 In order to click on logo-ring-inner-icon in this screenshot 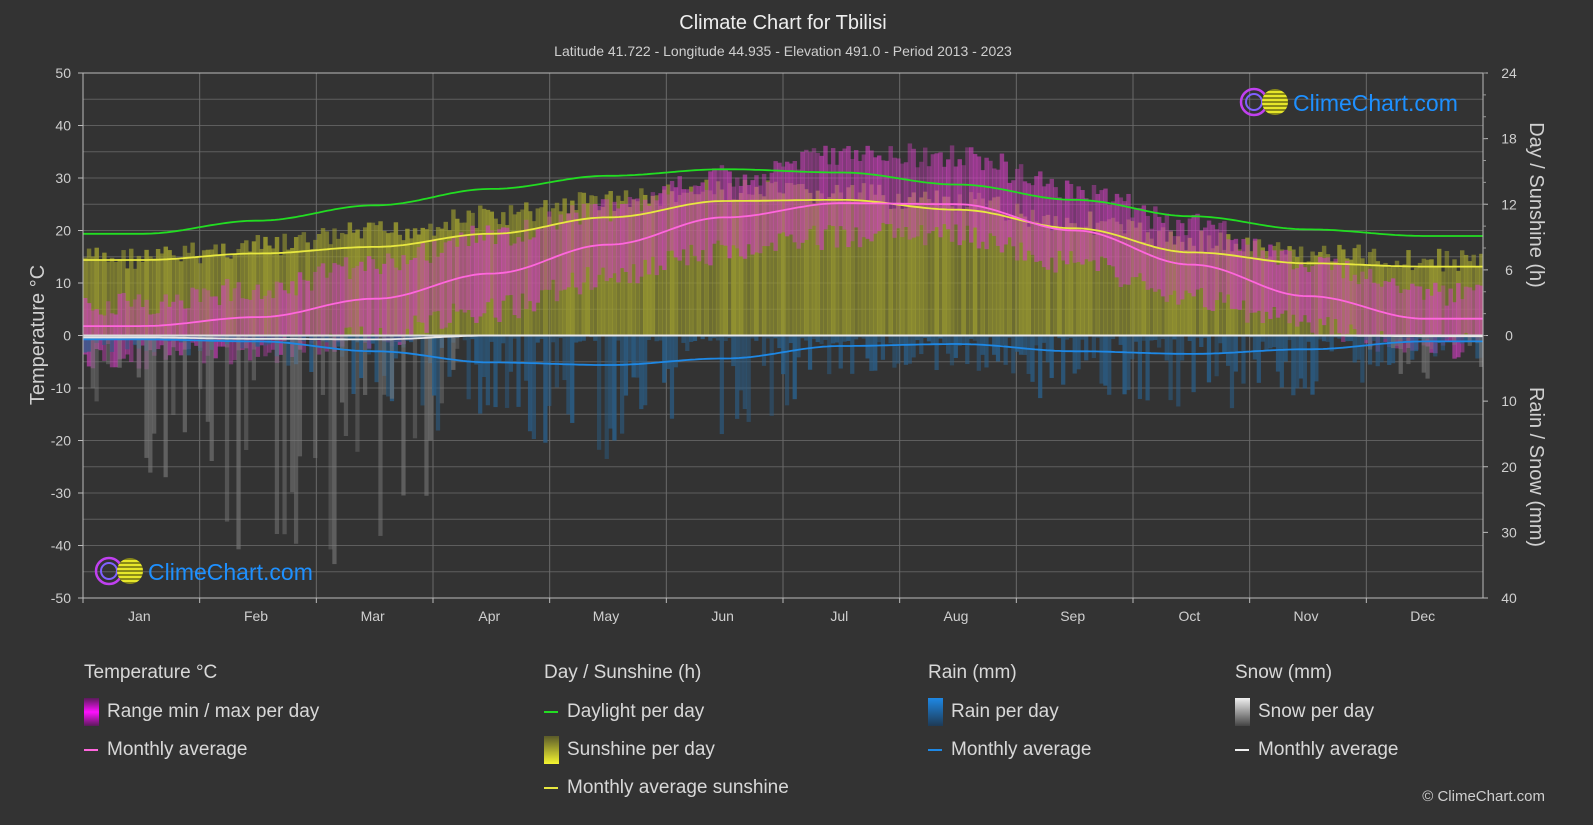, I will do `click(109, 571)`.